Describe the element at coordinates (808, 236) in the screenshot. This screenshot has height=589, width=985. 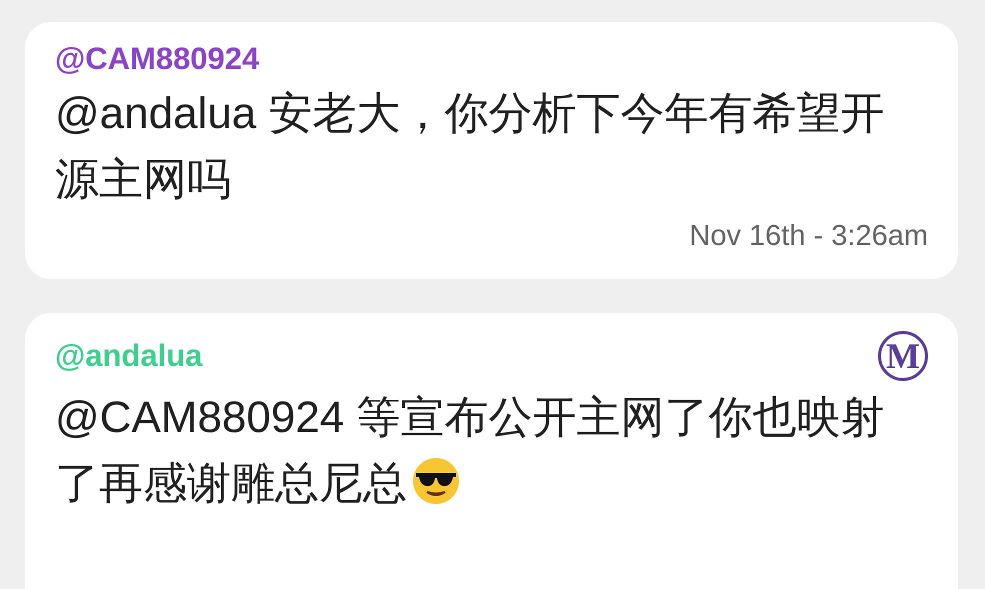
I see `timestamp: Nov 16th - 3:26am` at that location.